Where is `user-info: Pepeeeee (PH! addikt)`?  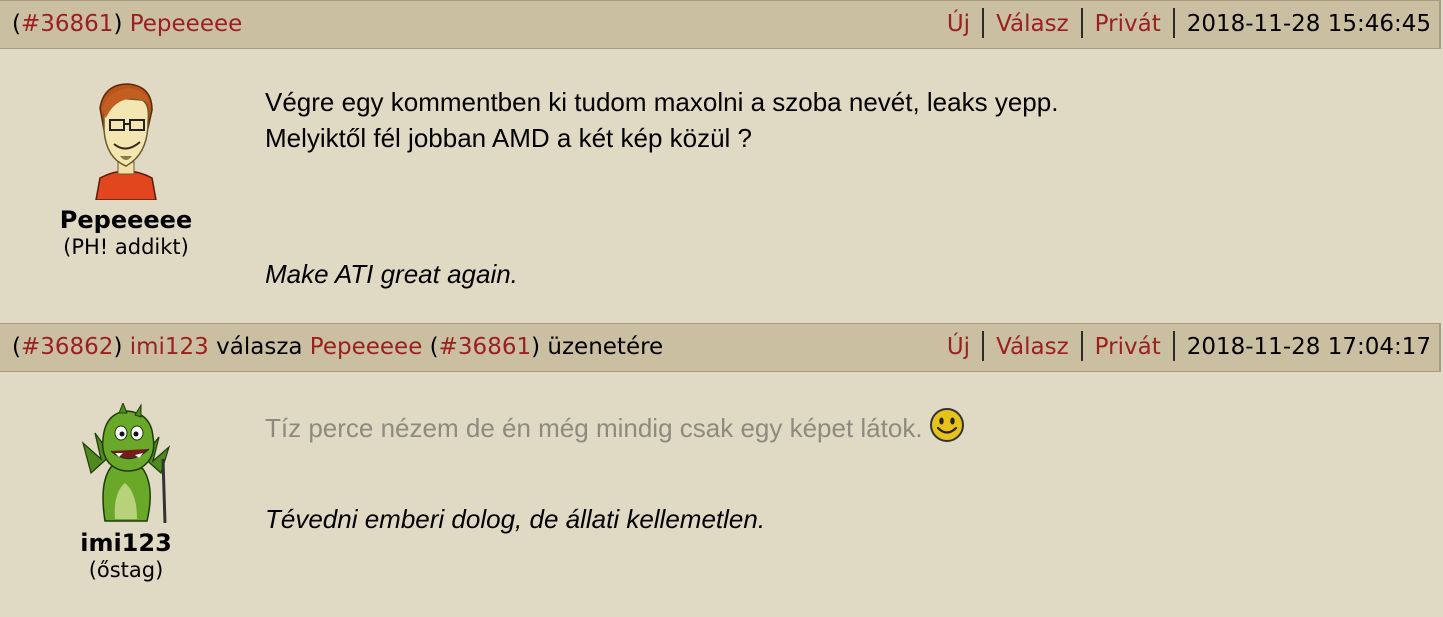 user-info: Pepeeeee (PH! addikt) is located at coordinates (126, 169).